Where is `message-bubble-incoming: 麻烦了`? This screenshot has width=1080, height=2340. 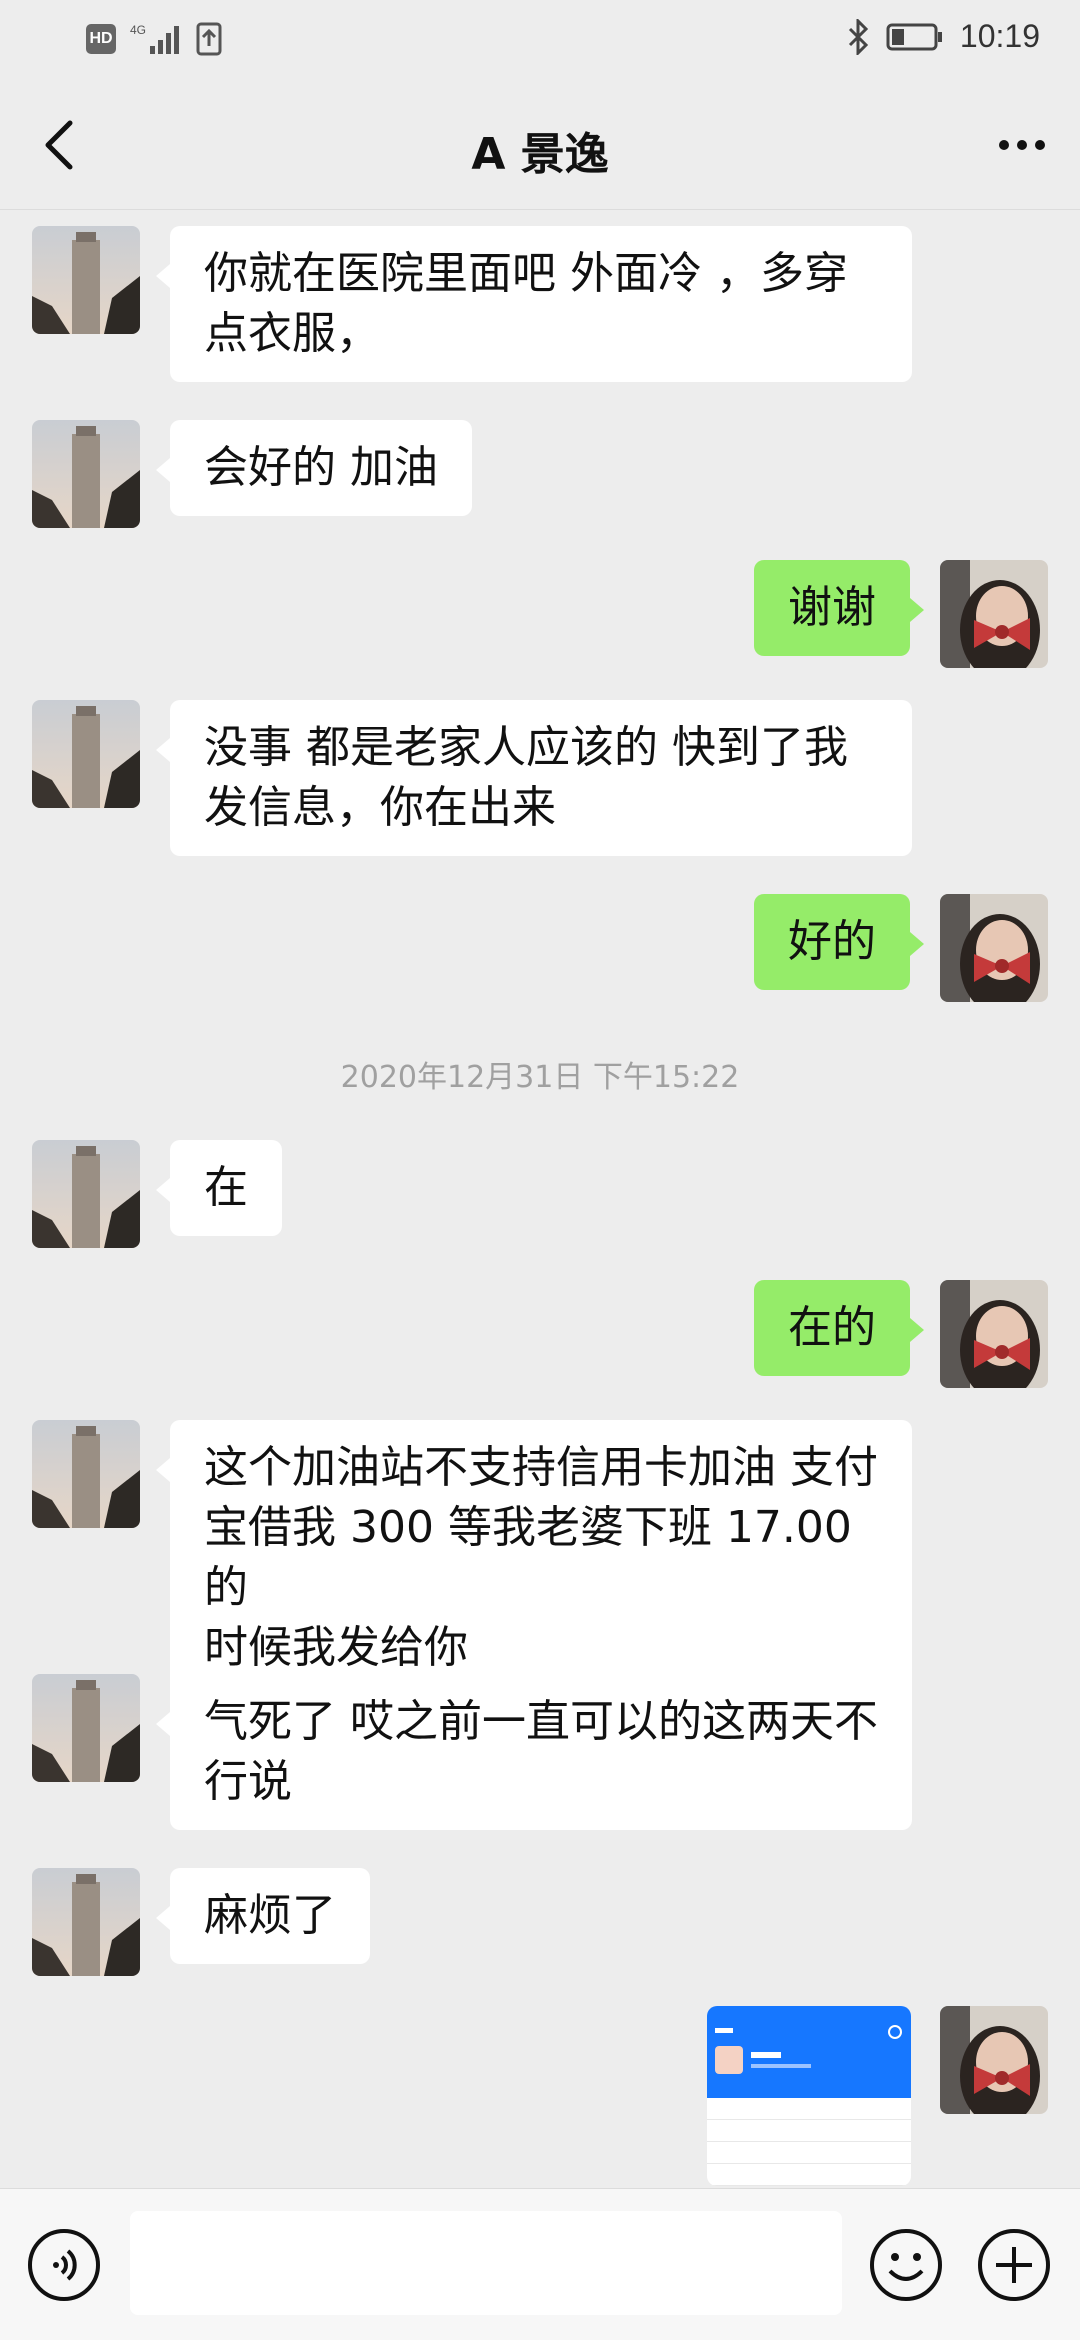
message-bubble-incoming: 麻烦了 is located at coordinates (263, 1916).